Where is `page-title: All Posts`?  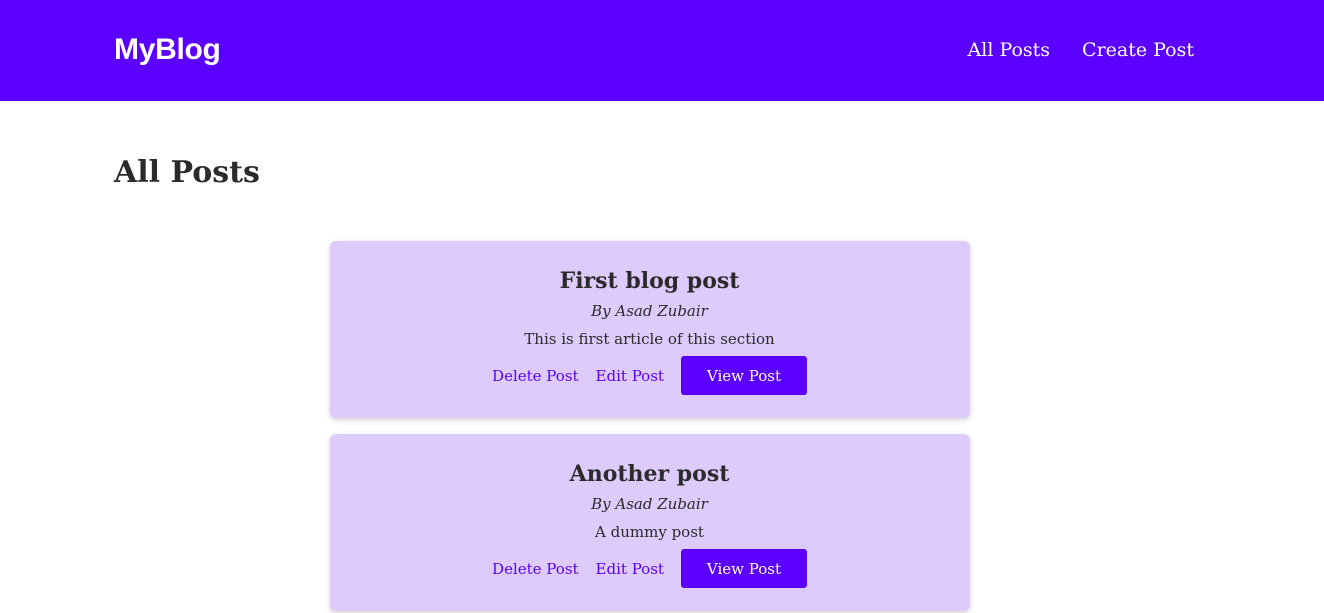
page-title: All Posts is located at coordinates (187, 172).